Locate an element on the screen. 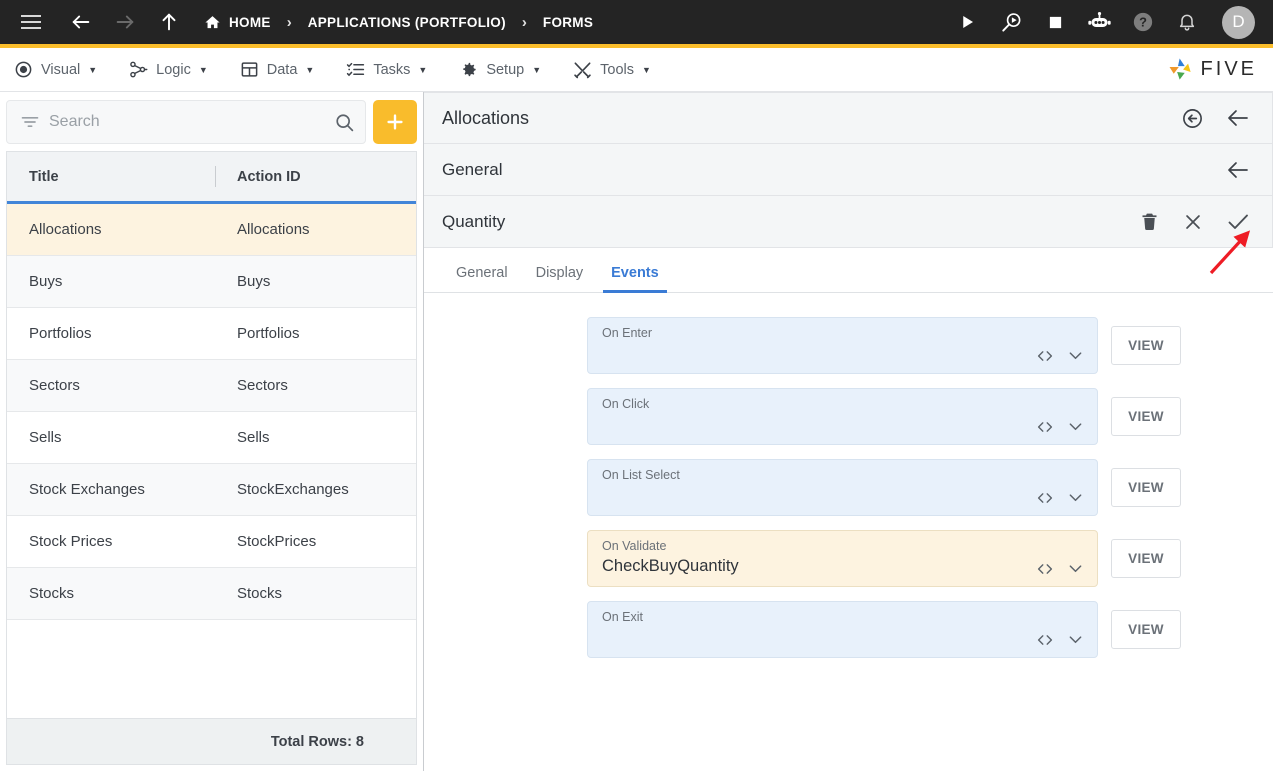 This screenshot has width=1273, height=771. menu-visual: Visual ▼ is located at coordinates (55, 69).